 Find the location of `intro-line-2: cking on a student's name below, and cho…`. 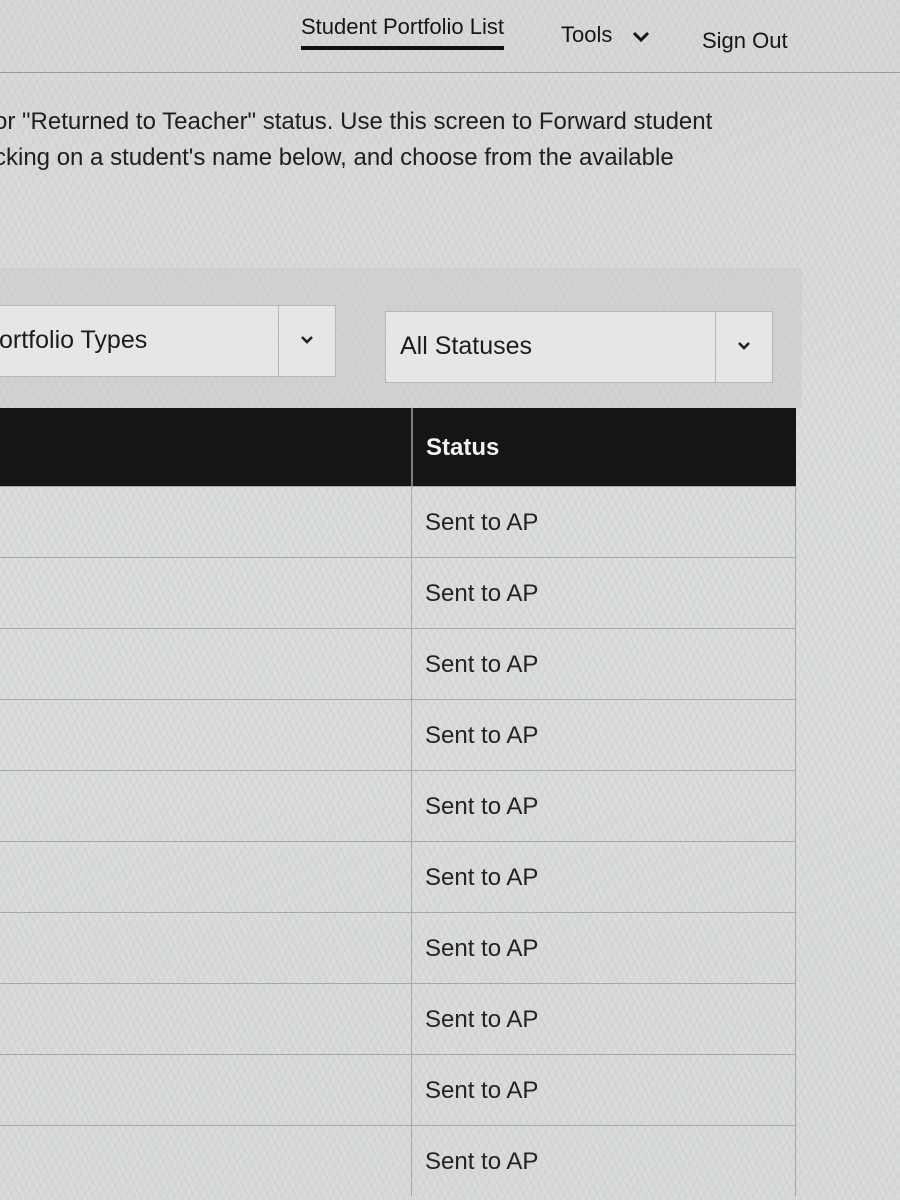

intro-line-2: cking on a student's name below, and cho… is located at coordinates (337, 157).